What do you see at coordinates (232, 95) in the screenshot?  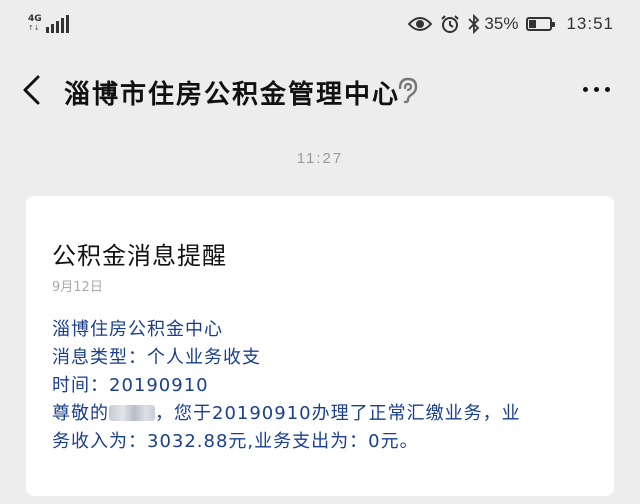 I see `chat-title: 淄博市住房公积金管理中心` at bounding box center [232, 95].